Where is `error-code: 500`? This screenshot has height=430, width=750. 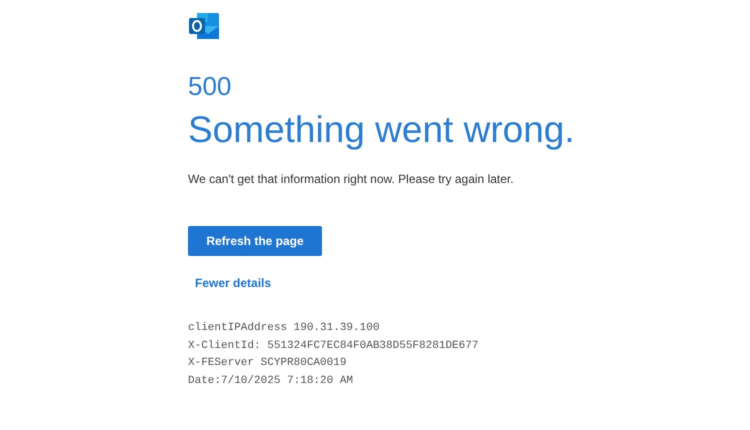 error-code: 500 is located at coordinates (210, 86).